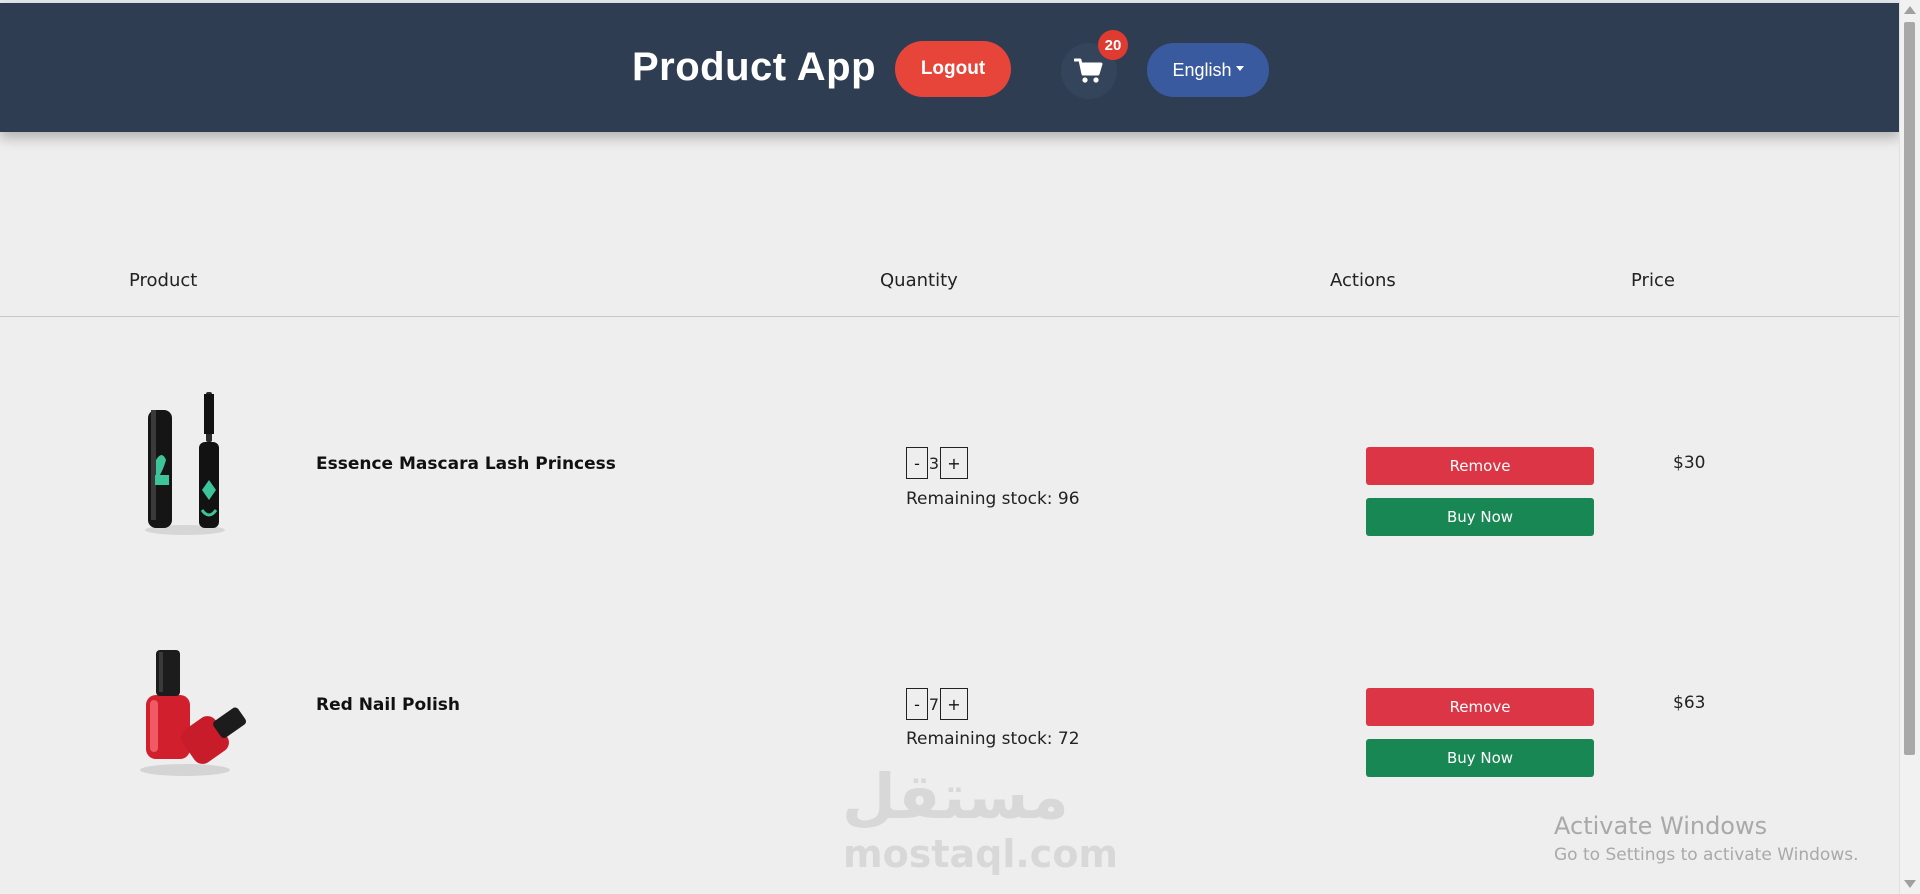  Describe the element at coordinates (934, 463) in the screenshot. I see `quantity-value: 3` at that location.